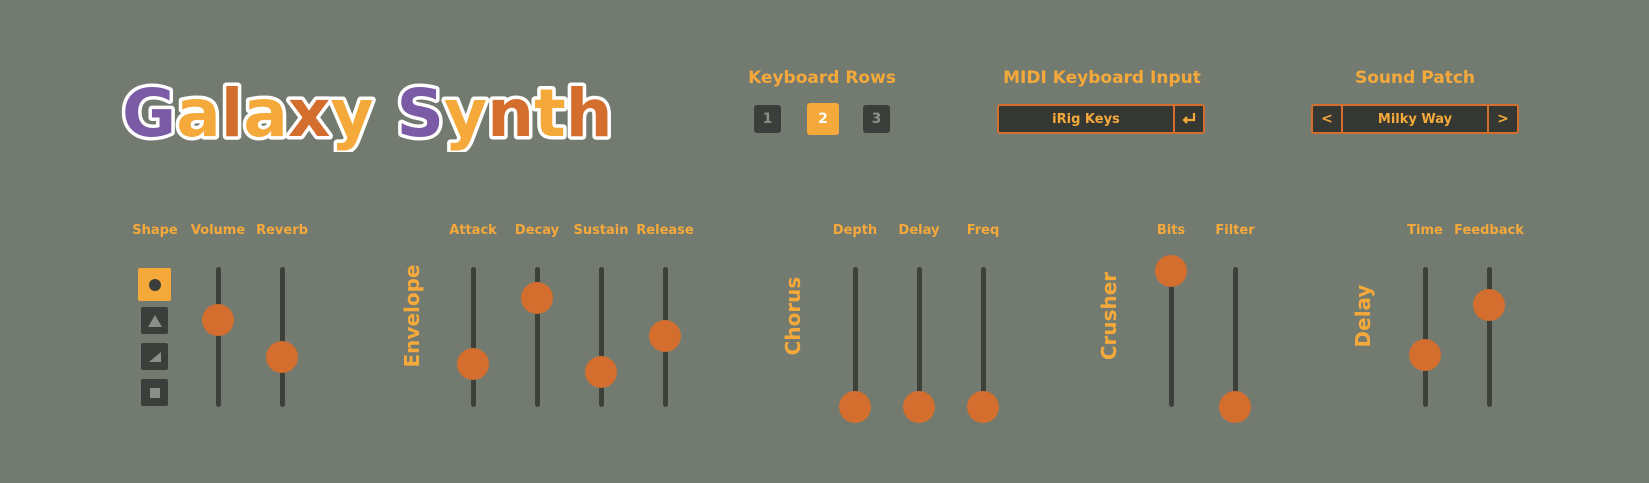 Image resolution: width=1649 pixels, height=483 pixels. I want to click on shape-triangle-button, so click(154, 320).